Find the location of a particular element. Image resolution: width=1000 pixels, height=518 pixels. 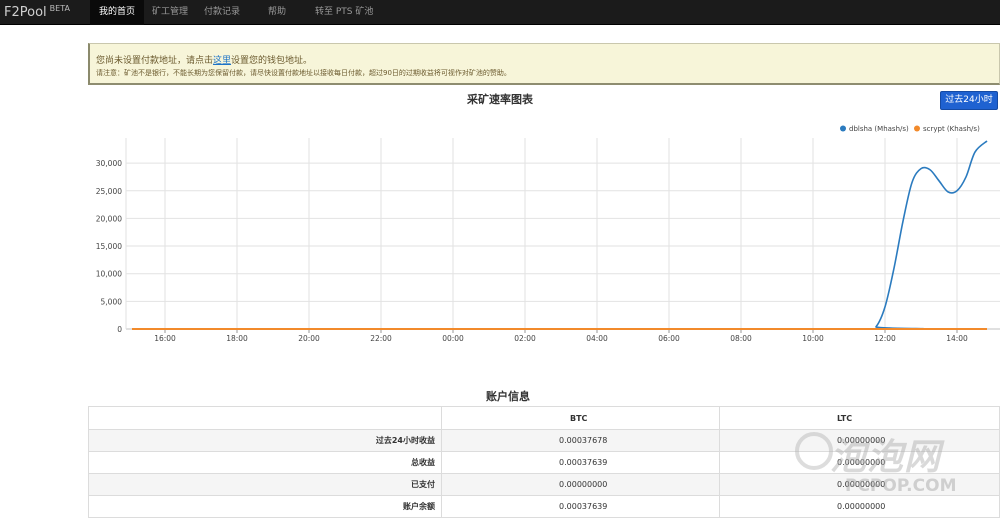

btc-value: 0.00000000 is located at coordinates (580, 484).